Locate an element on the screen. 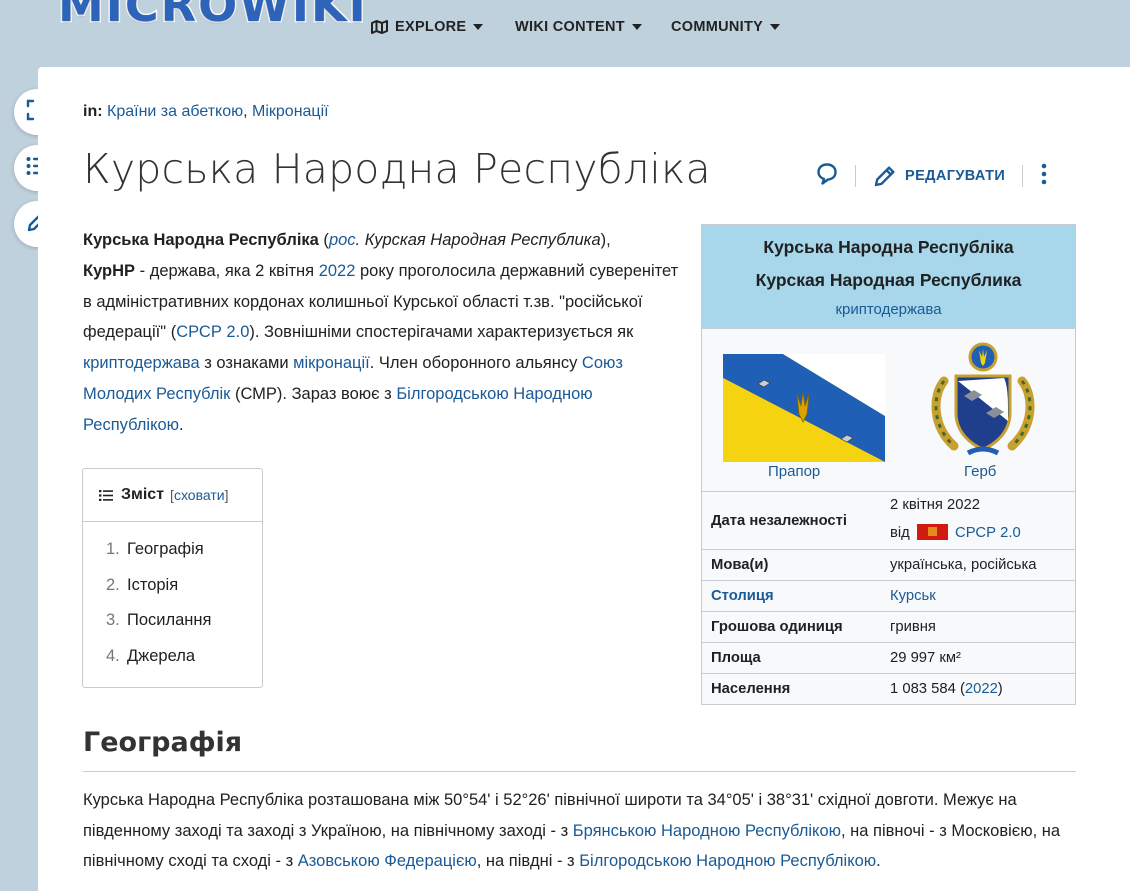 This screenshot has height=891, width=1130. toc-number: 4. is located at coordinates (113, 655).